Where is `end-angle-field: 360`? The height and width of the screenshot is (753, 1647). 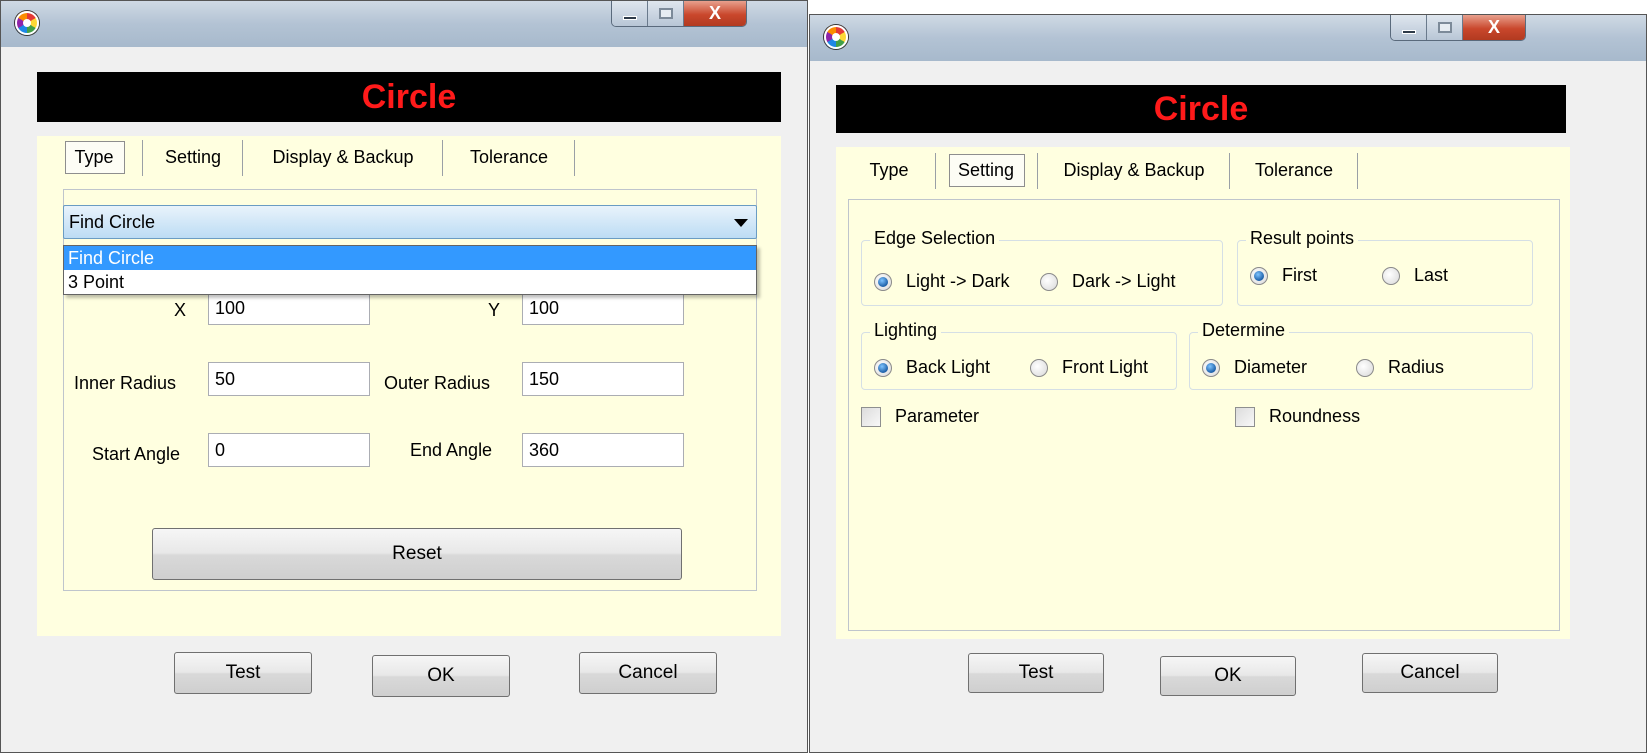
end-angle-field: 360 is located at coordinates (603, 450).